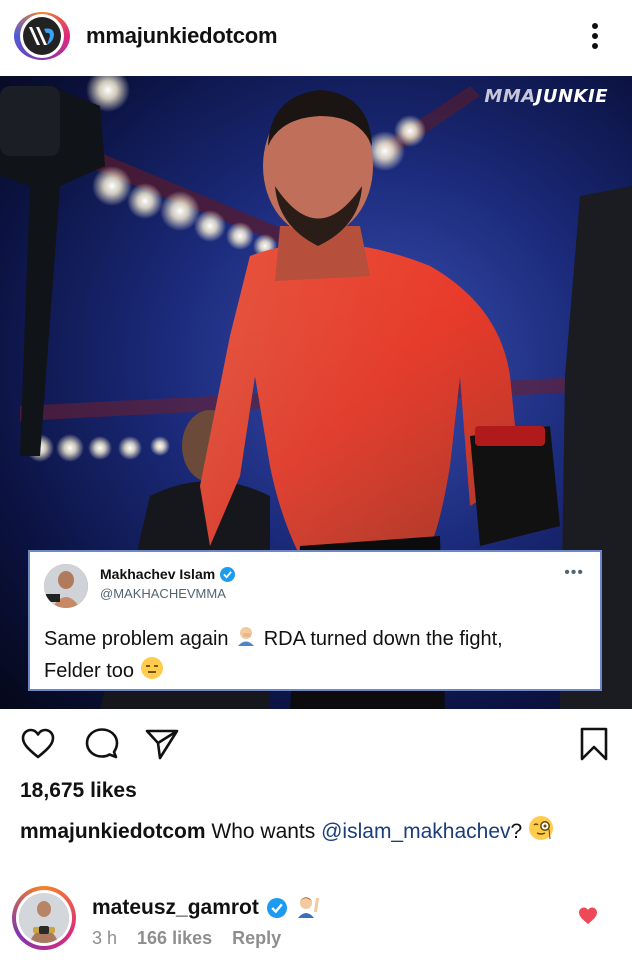 The height and width of the screenshot is (977, 632). Describe the element at coordinates (308, 908) in the screenshot. I see `person-raising-hand-emoji-icon` at that location.